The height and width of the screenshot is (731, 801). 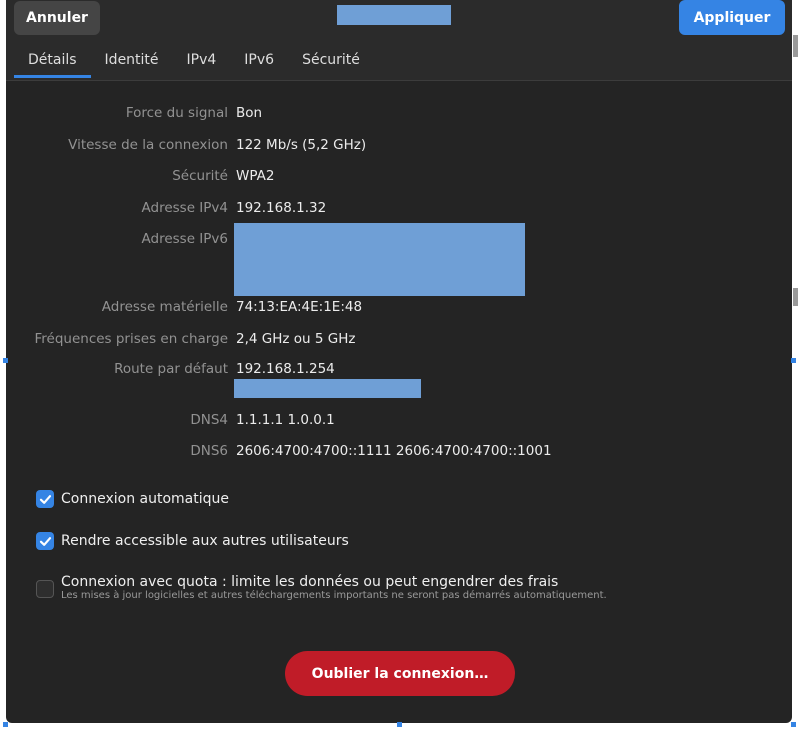 What do you see at coordinates (57, 18) in the screenshot?
I see `cancel-button: Annuler` at bounding box center [57, 18].